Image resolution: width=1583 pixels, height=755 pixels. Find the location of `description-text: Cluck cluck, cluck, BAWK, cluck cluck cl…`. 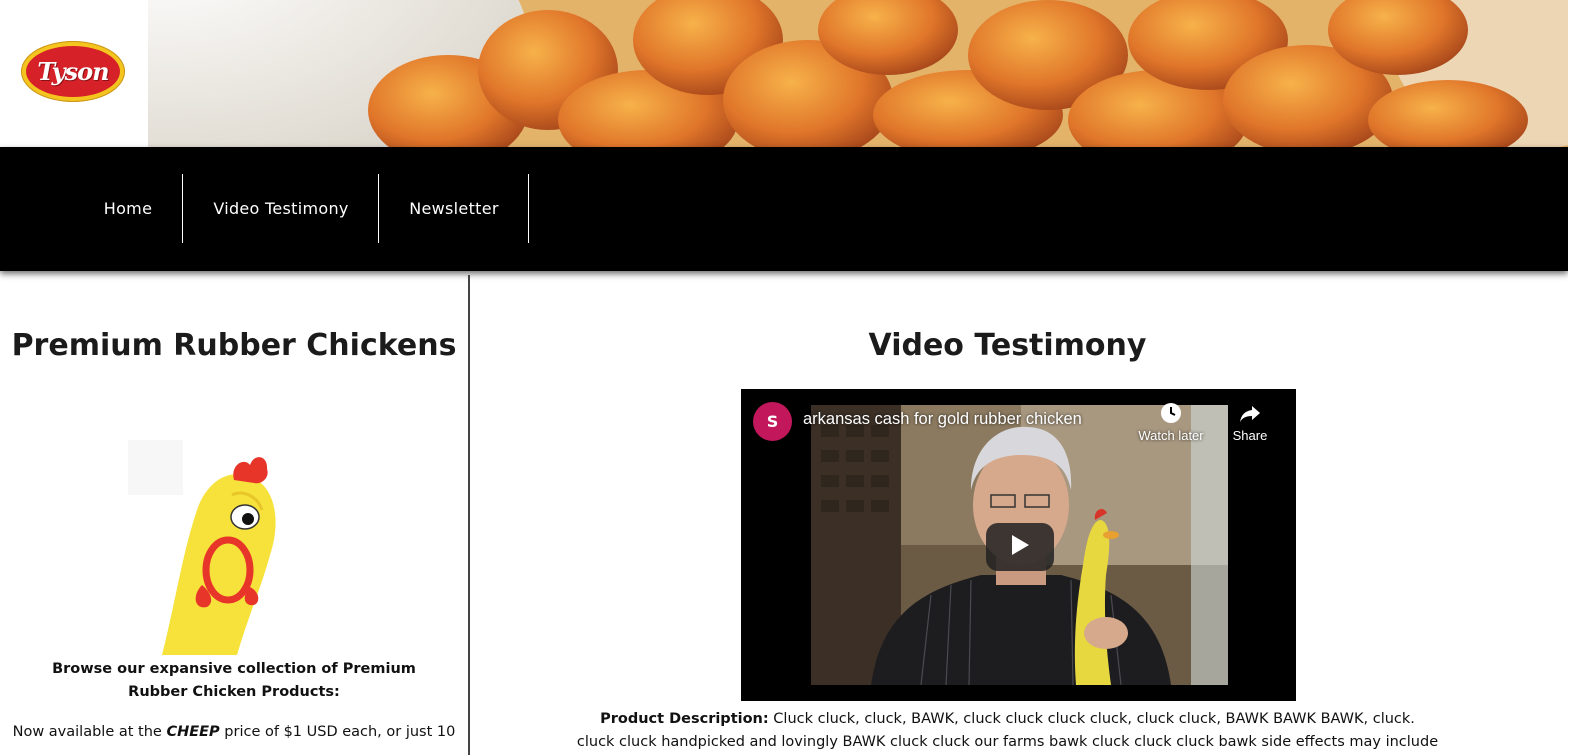

description-text: Cluck cluck, cluck, BAWK, cluck cluck cl… is located at coordinates (1091, 719).